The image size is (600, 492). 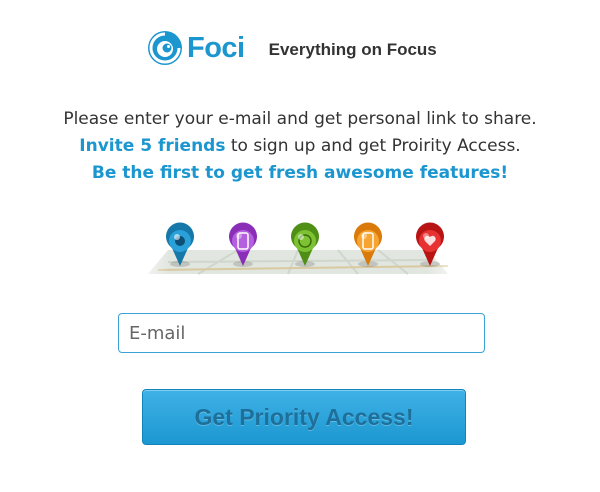 I want to click on header: Foci Everything on Focus, so click(x=291, y=48).